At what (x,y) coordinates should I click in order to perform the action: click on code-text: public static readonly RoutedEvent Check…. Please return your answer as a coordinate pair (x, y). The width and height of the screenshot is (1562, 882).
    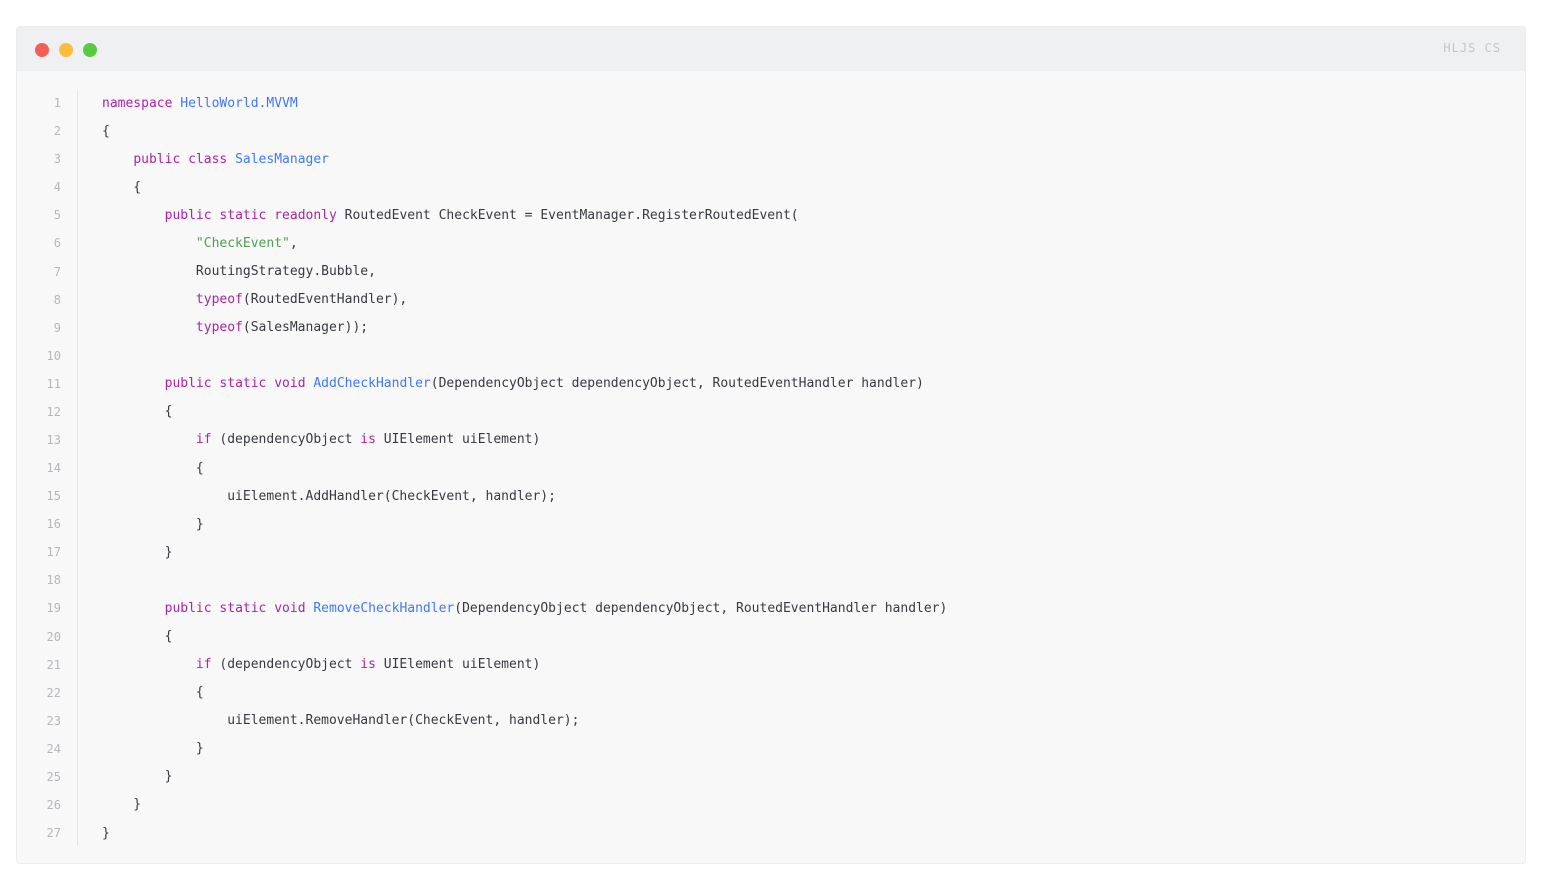
    Looking at the image, I should click on (450, 215).